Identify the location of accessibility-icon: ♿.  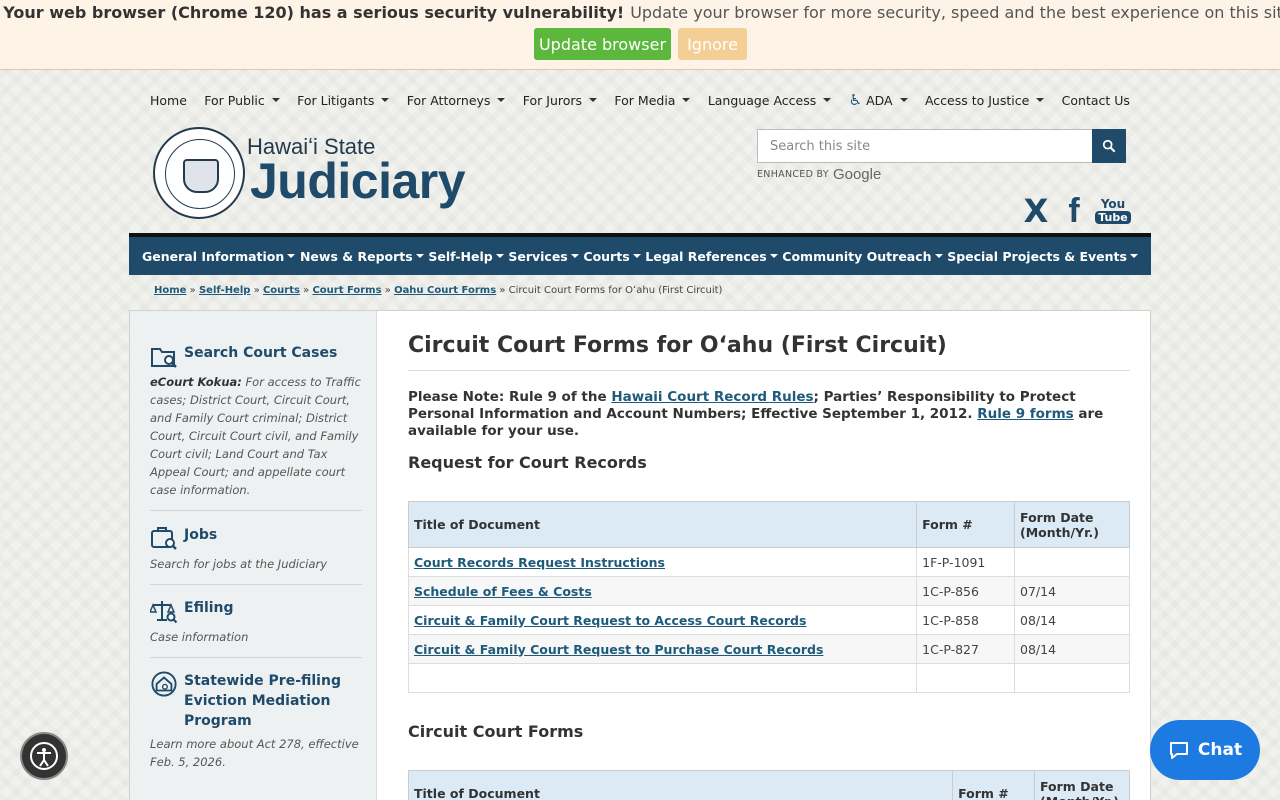
(855, 100).